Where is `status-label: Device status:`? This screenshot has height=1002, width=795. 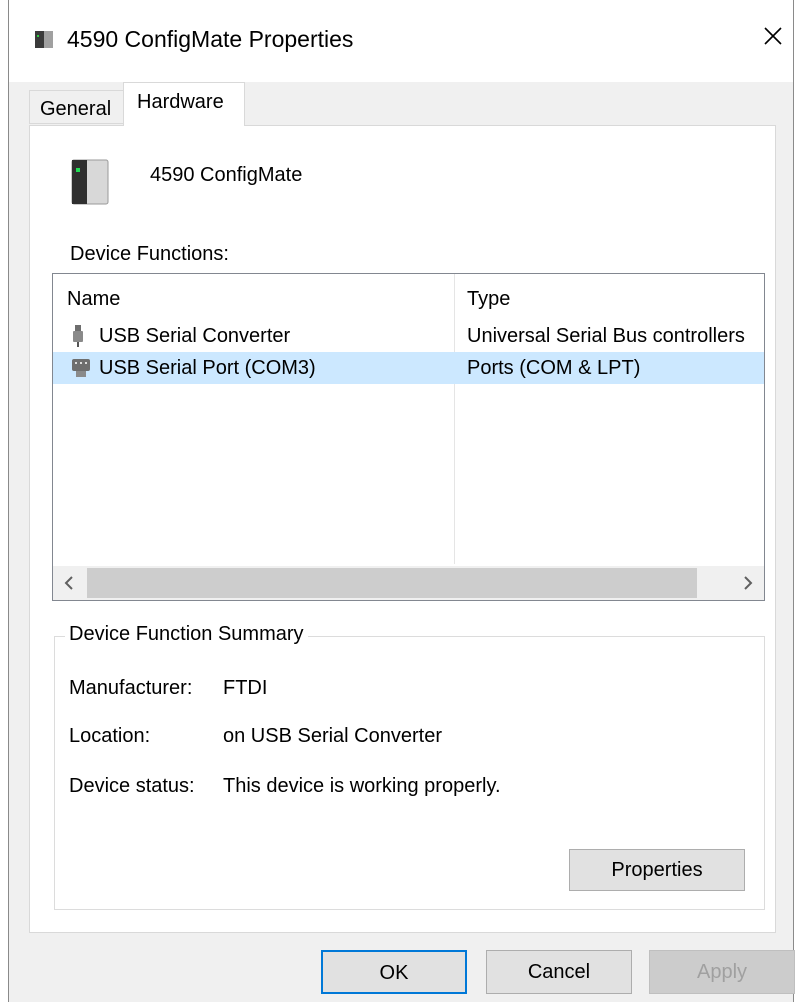
status-label: Device status: is located at coordinates (132, 786).